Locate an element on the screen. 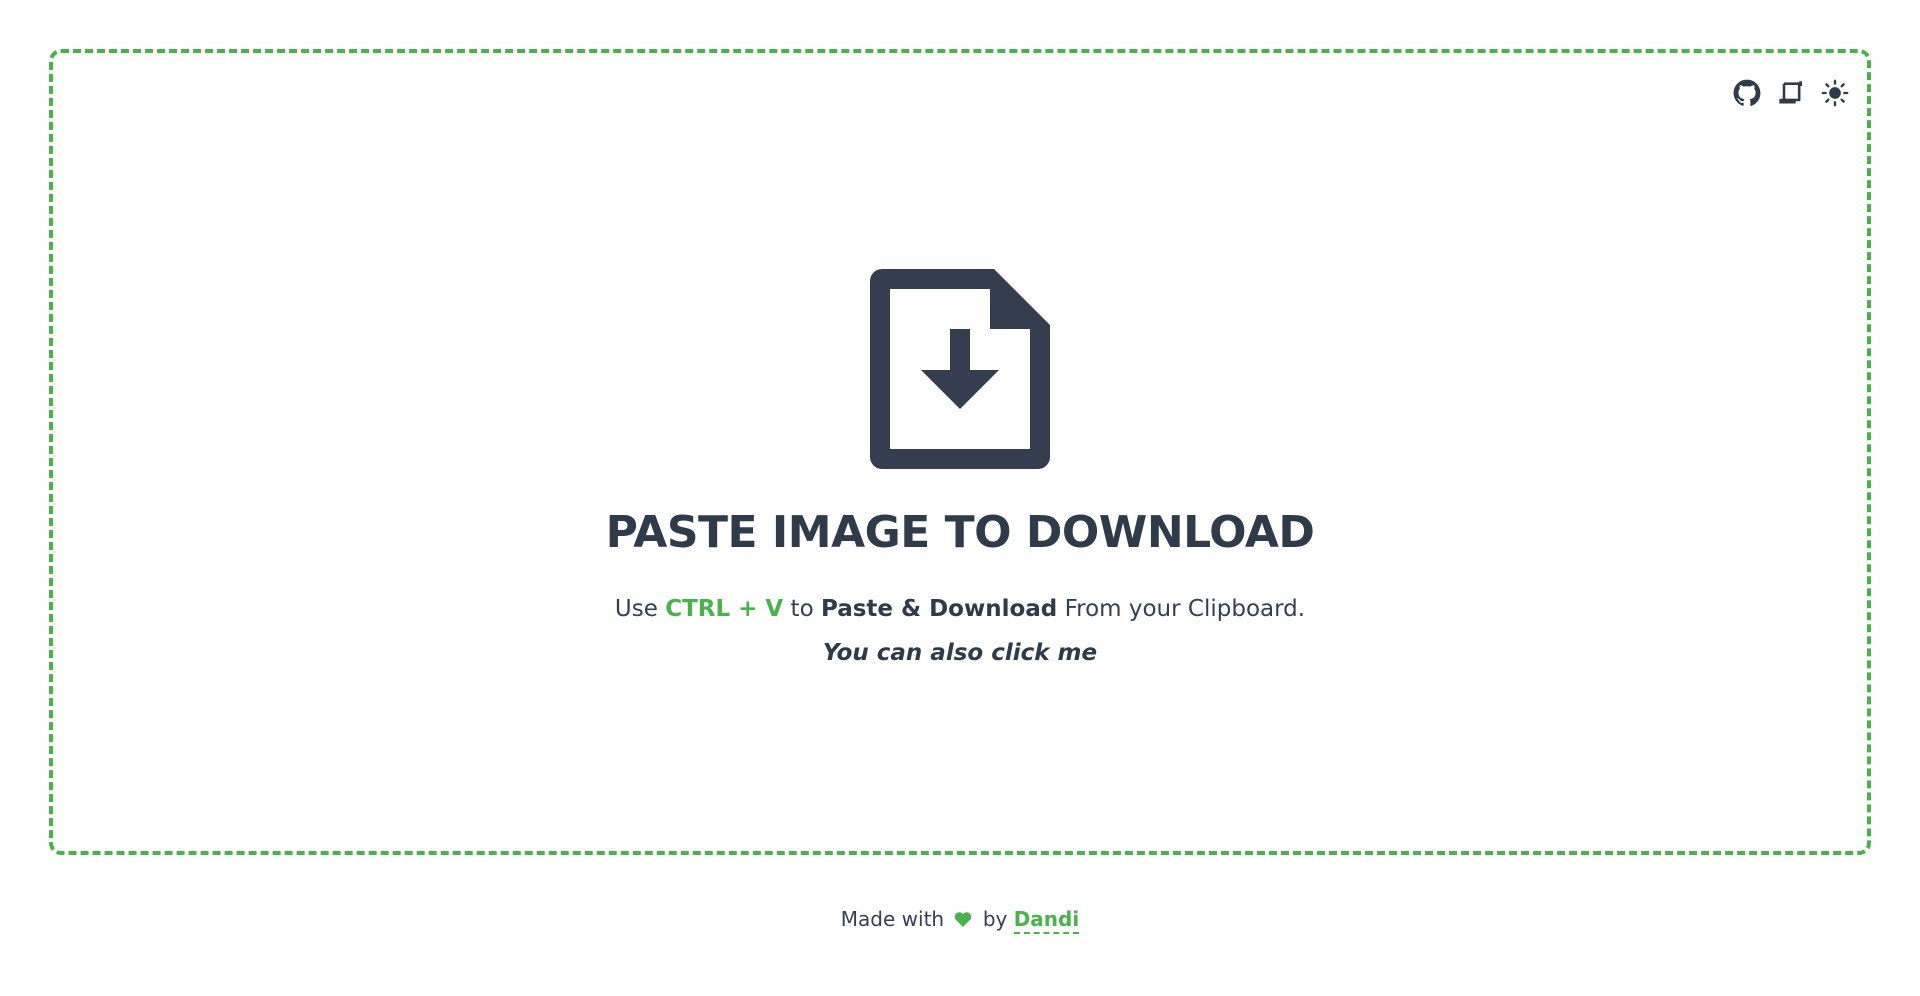  heart-icon is located at coordinates (963, 919).